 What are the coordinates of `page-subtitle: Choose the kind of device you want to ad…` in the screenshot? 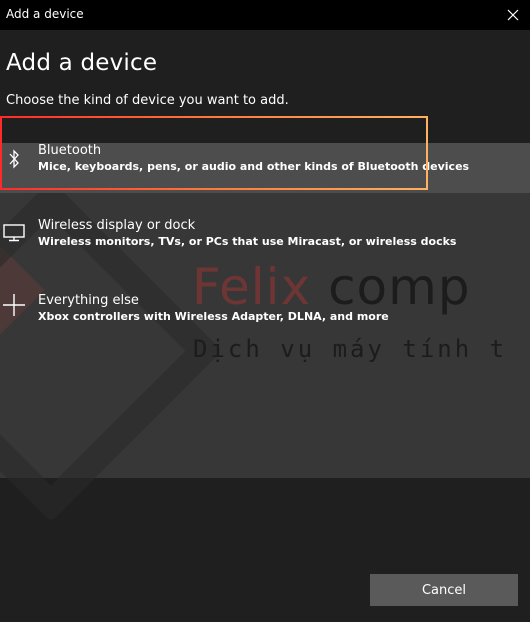 It's located at (147, 100).